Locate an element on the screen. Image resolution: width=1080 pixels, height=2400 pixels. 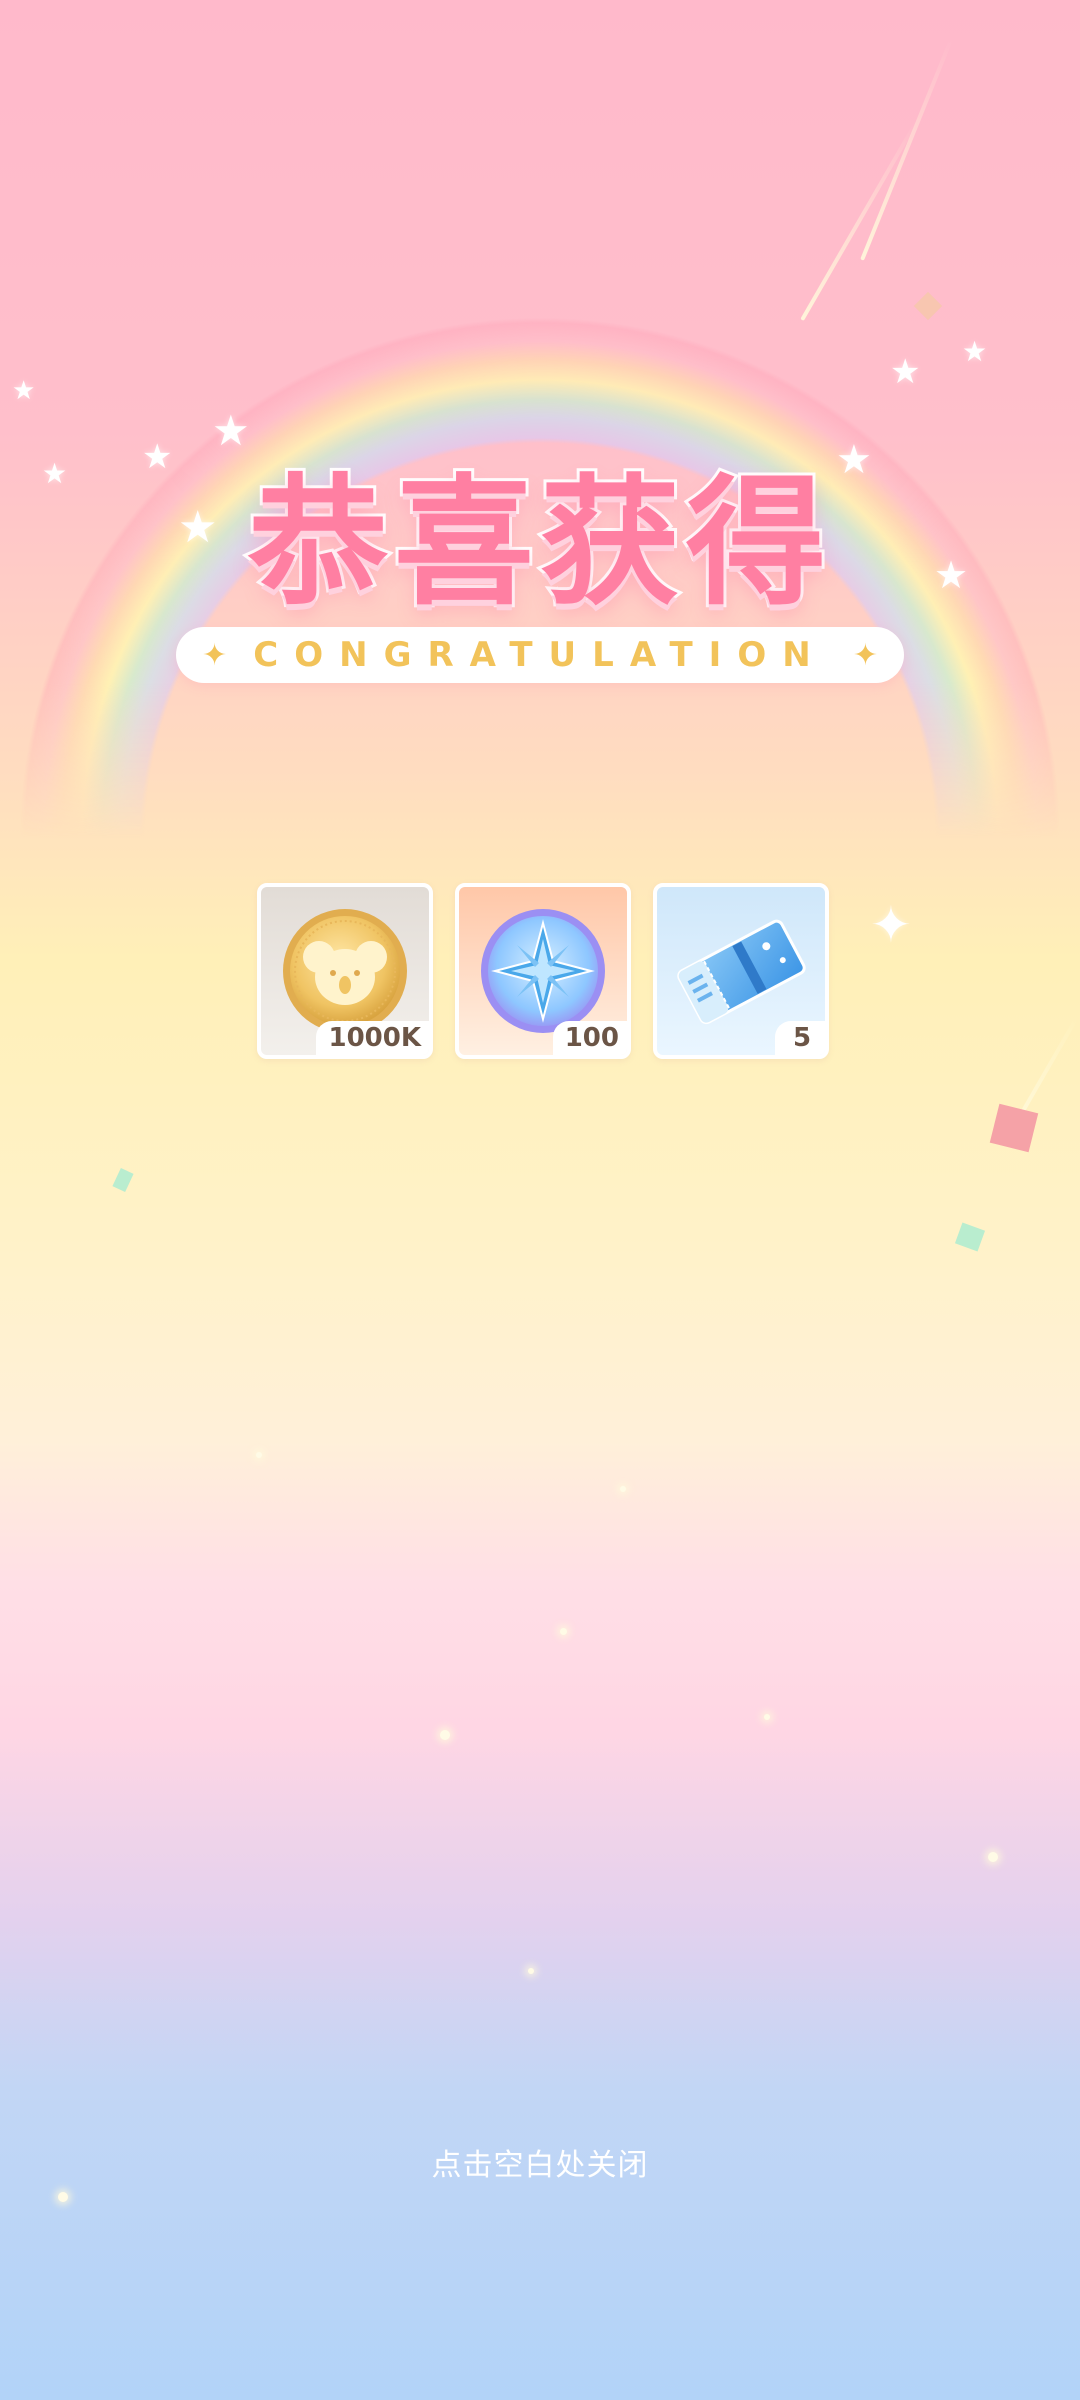
title-container: 恭喜获得 is located at coordinates (540, 531).